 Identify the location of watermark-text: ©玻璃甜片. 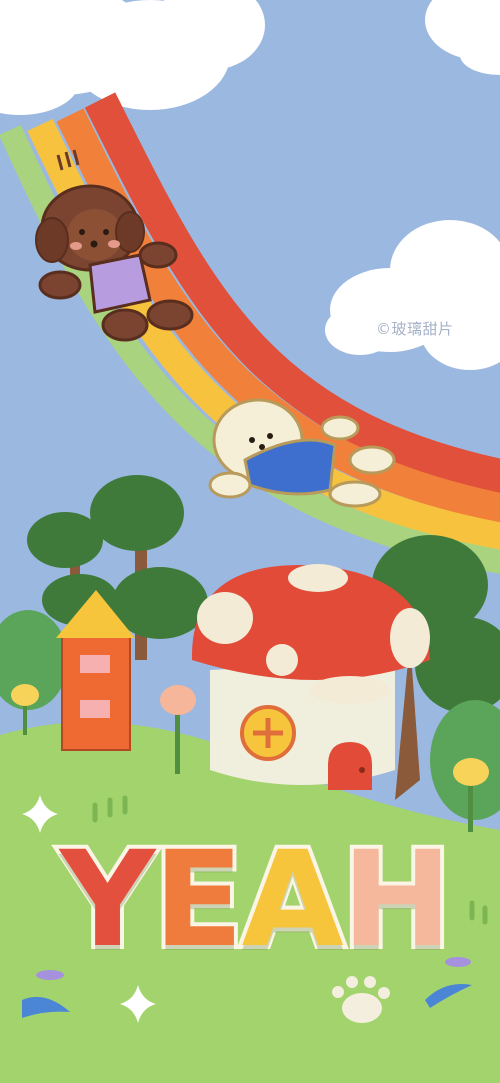
(415, 329).